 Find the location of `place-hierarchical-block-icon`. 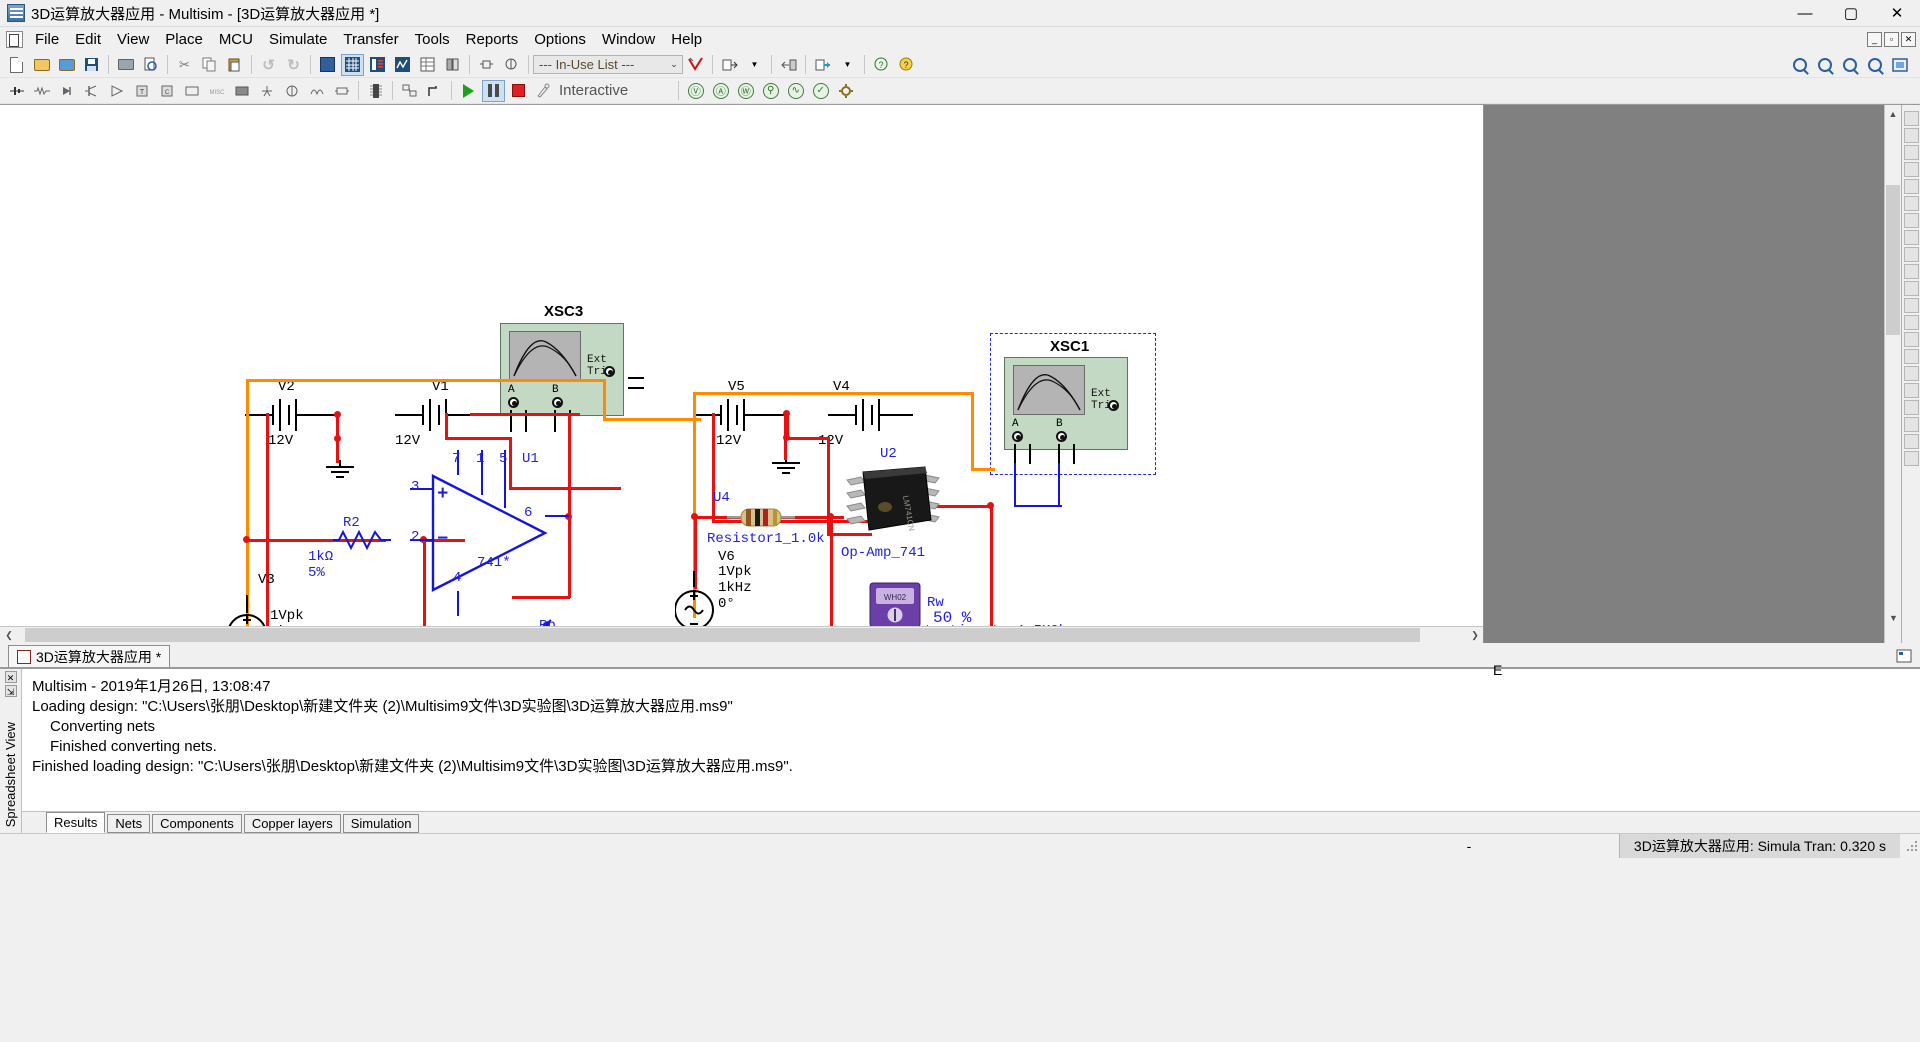

place-hierarchical-block-icon is located at coordinates (409, 91).